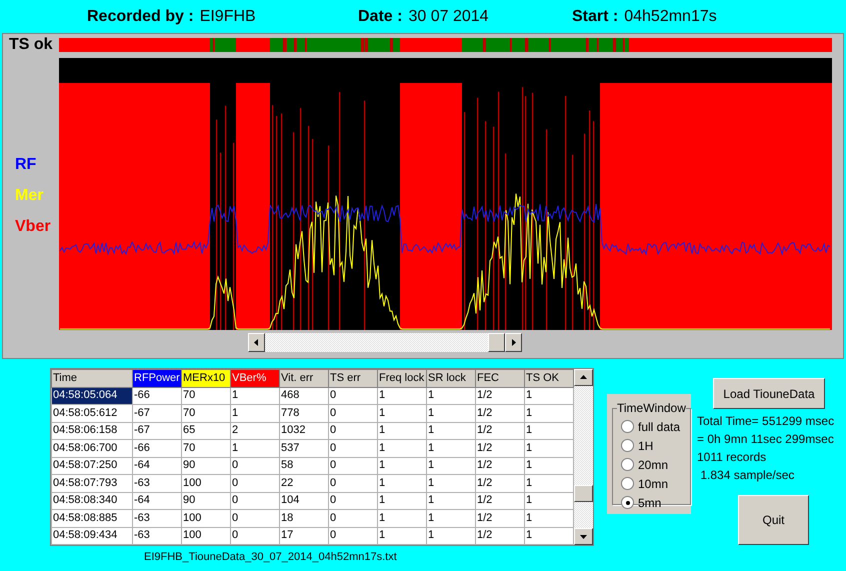 The image size is (846, 571). Describe the element at coordinates (385, 342) in the screenshot. I see `horizontal-scrollbar` at that location.